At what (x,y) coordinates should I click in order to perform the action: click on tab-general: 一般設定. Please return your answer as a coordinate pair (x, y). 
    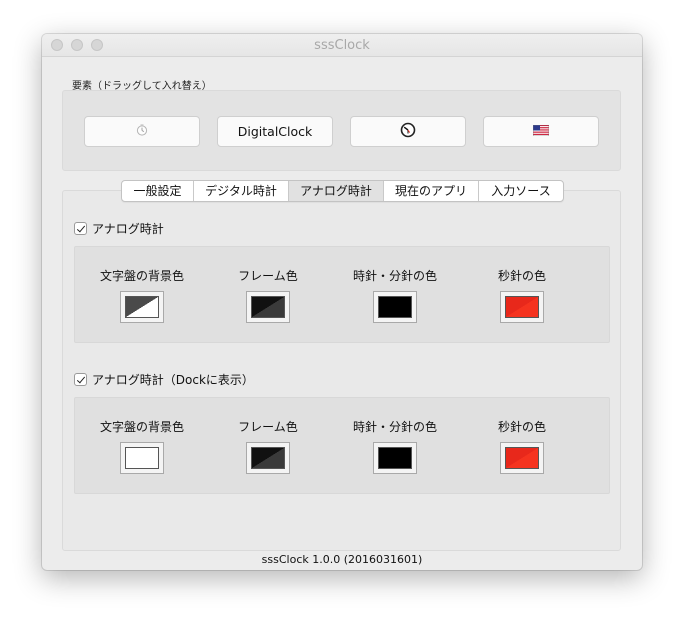
    Looking at the image, I should click on (158, 191).